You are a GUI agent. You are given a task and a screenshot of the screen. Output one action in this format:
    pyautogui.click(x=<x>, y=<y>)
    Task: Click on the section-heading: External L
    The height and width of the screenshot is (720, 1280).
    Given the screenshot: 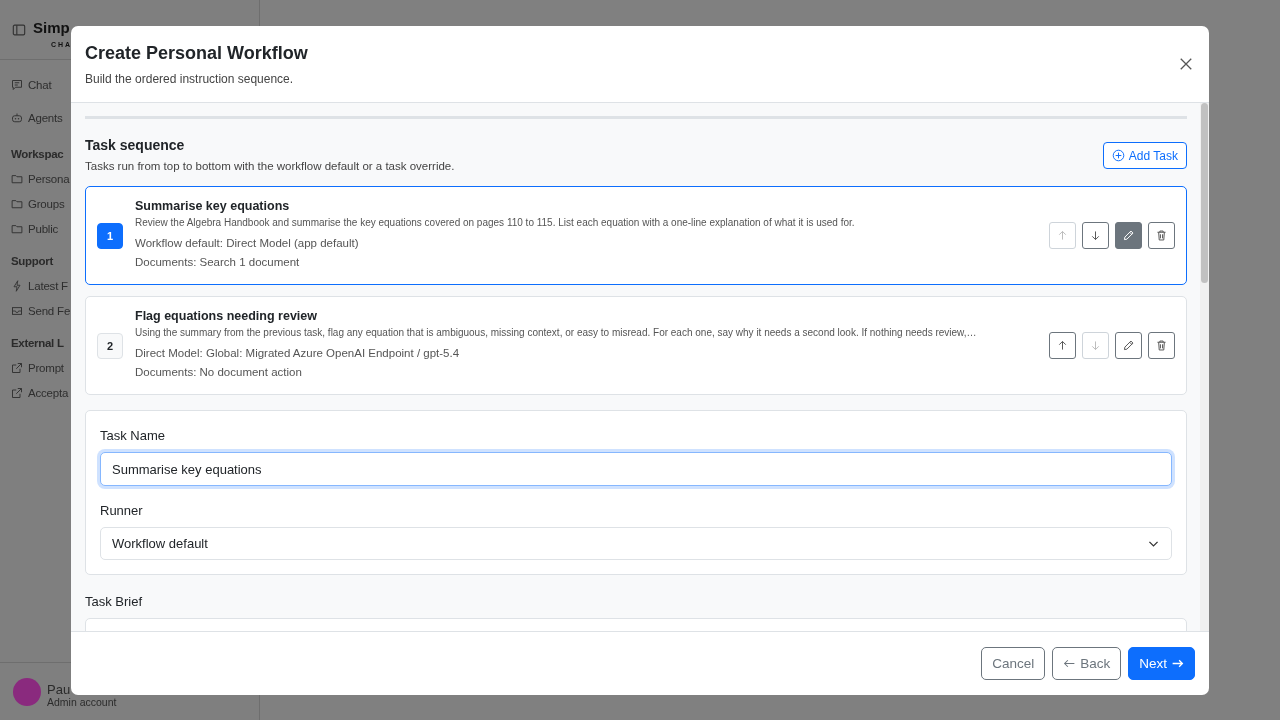 What is the action you would take?
    pyautogui.click(x=37, y=343)
    